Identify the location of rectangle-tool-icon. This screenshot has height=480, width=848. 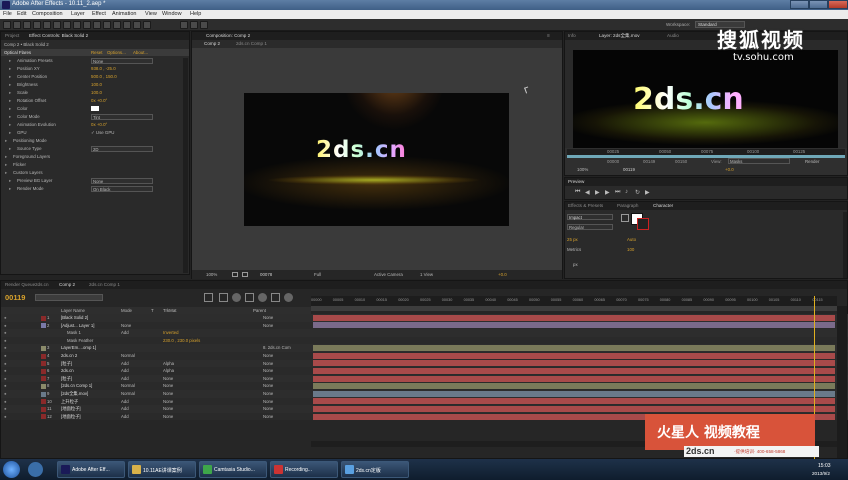
(77, 25).